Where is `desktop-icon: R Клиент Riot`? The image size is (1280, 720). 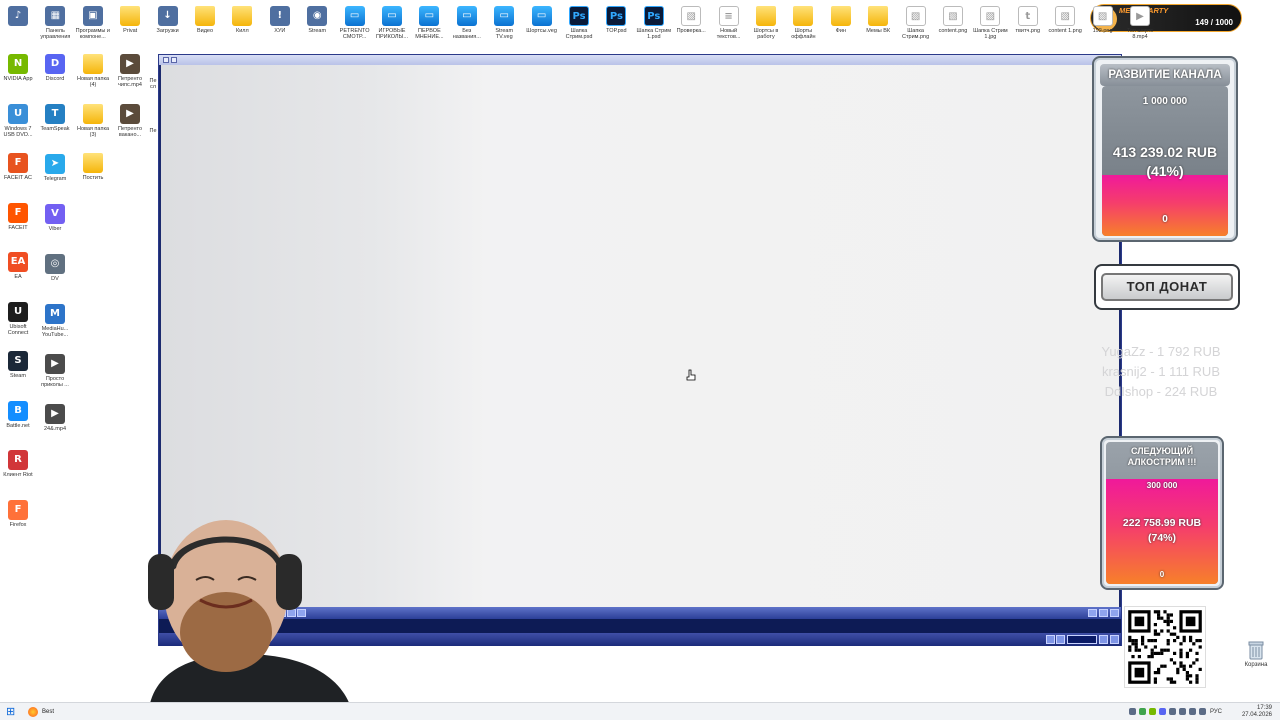
desktop-icon: R Клиент Riot is located at coordinates (18, 467).